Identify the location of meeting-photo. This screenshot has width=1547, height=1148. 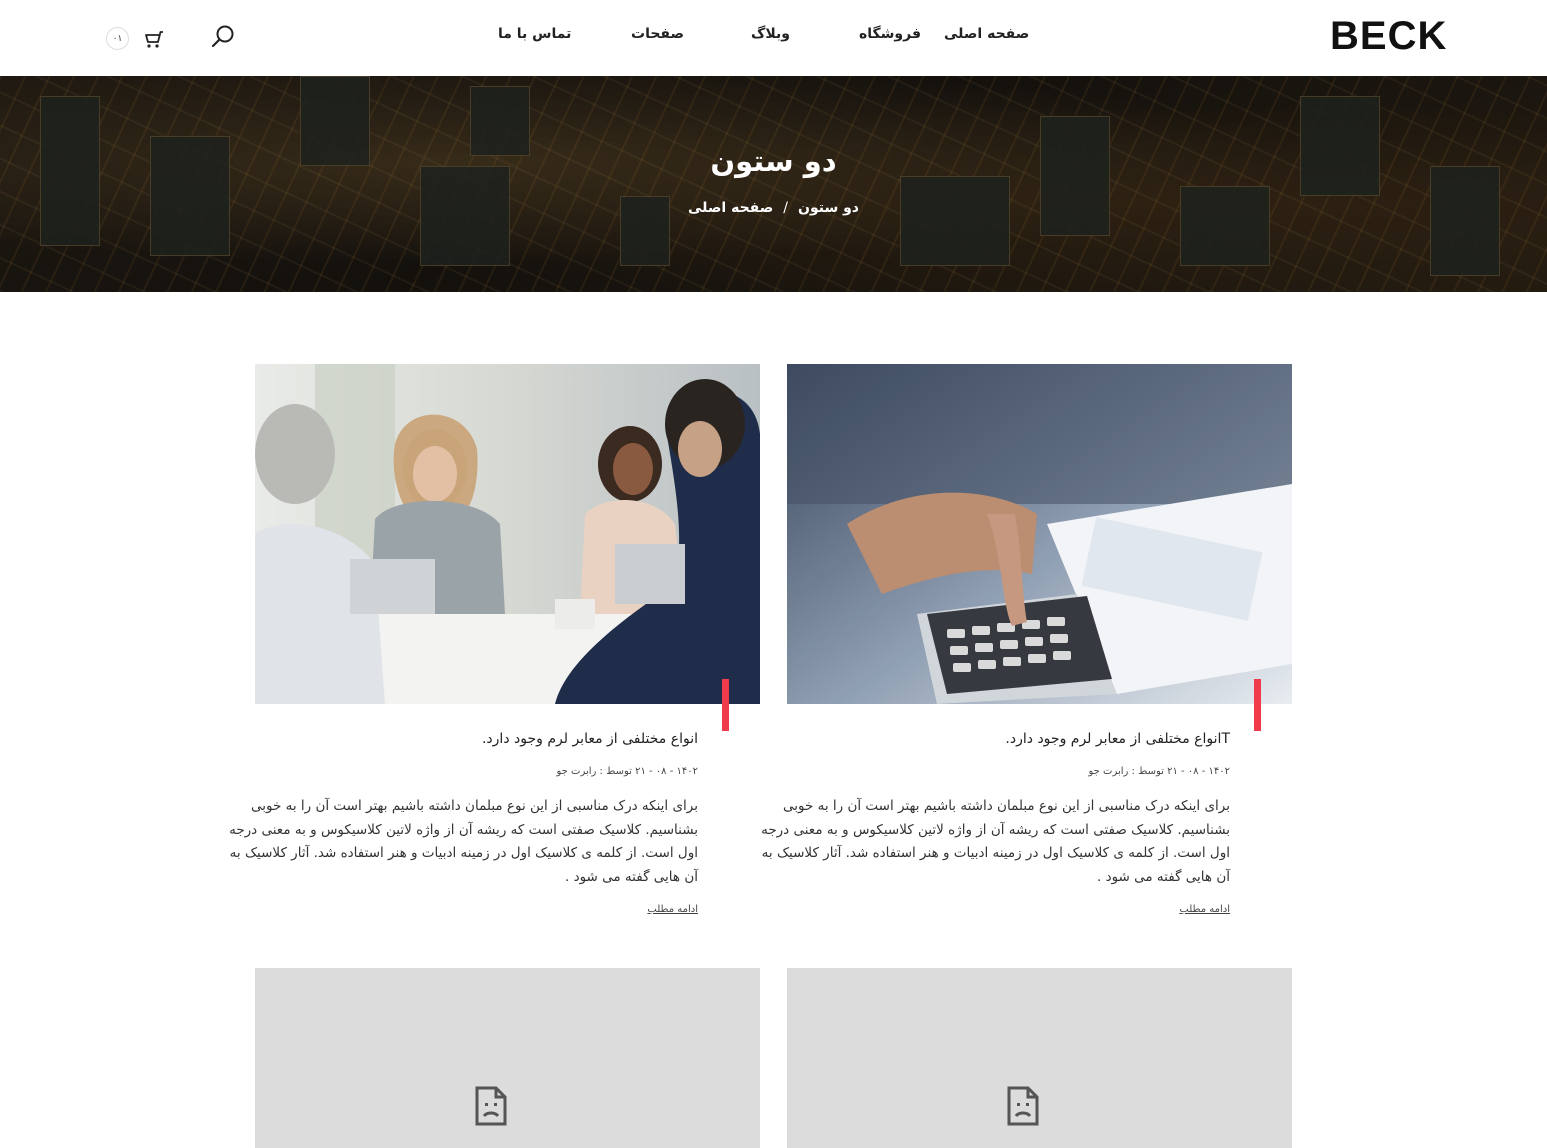
(507, 534).